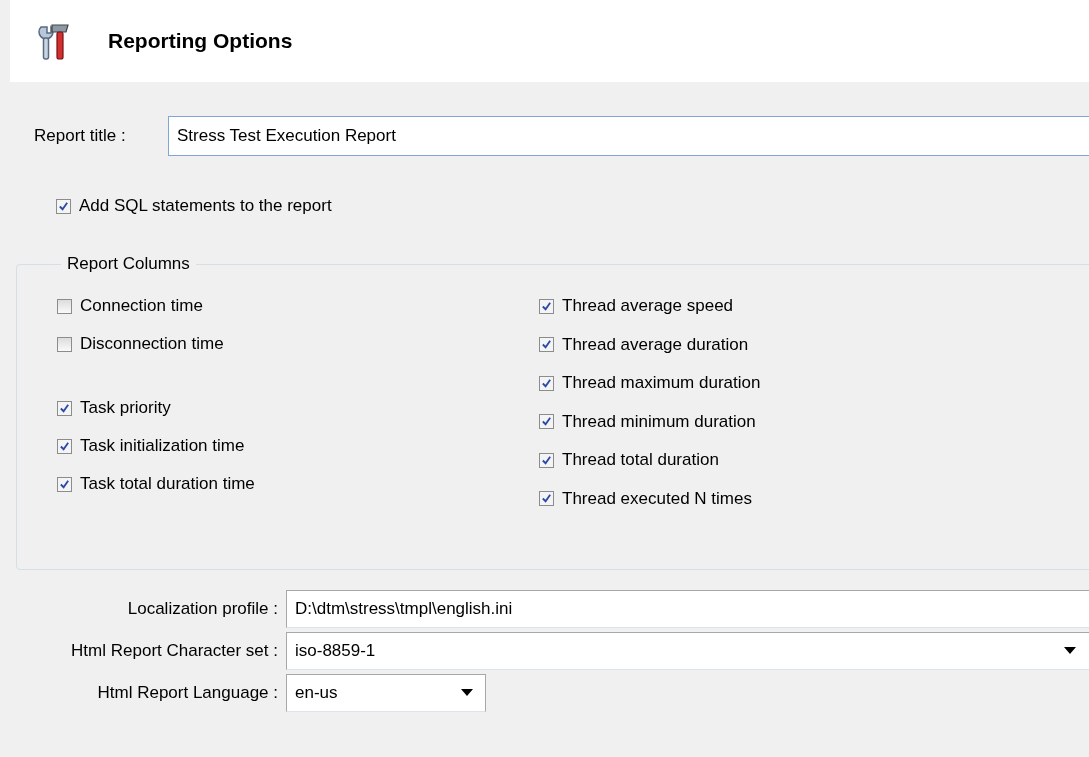  Describe the element at coordinates (167, 484) in the screenshot. I see `checkbox-label: Task total duration time` at that location.